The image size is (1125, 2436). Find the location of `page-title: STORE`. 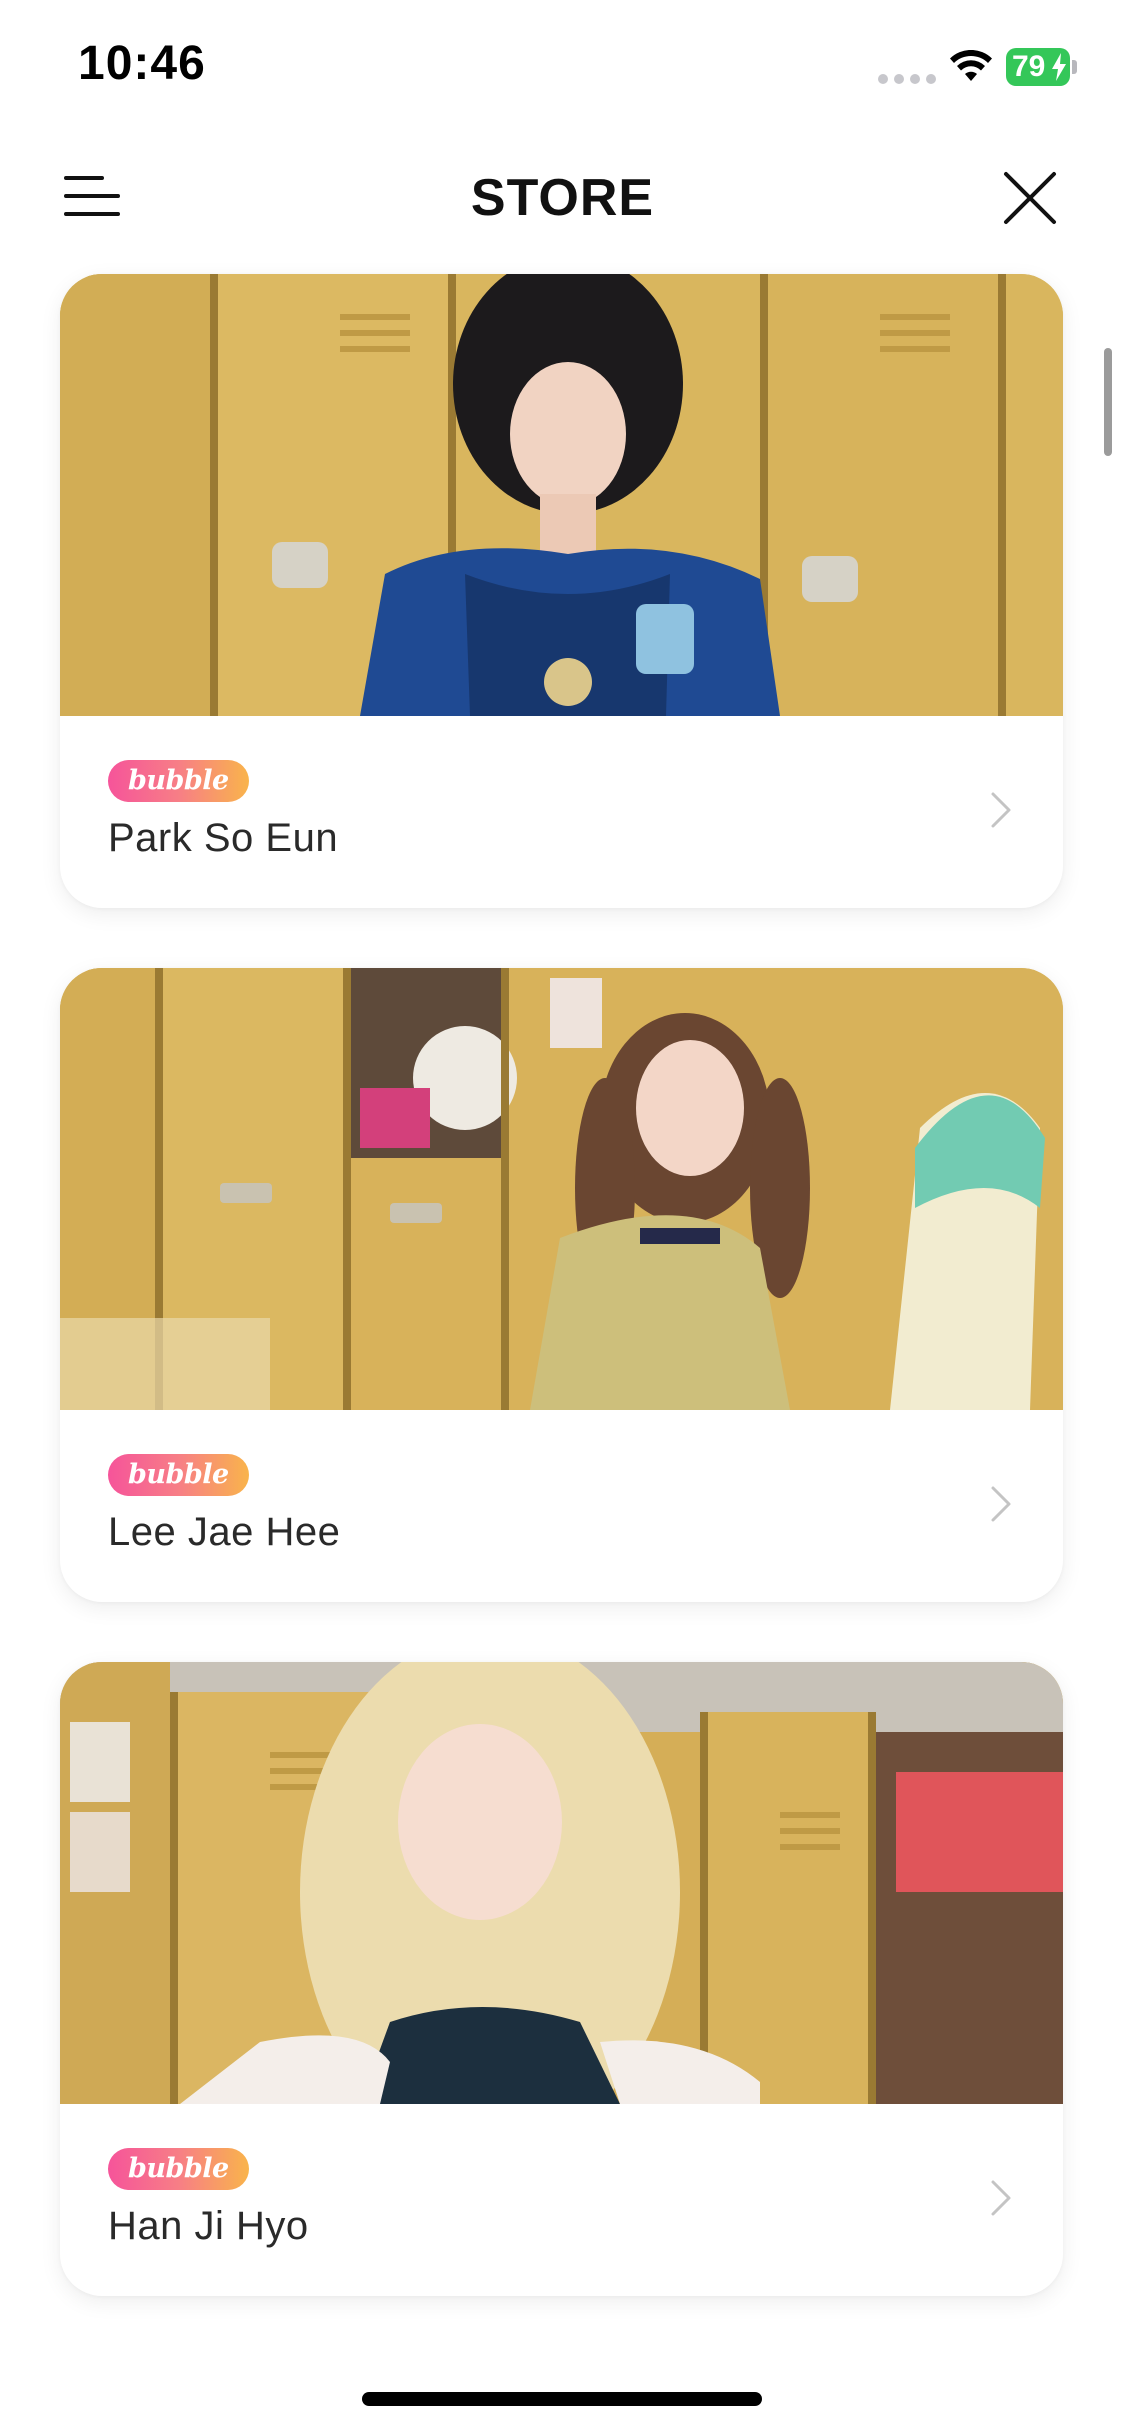

page-title: STORE is located at coordinates (562, 198).